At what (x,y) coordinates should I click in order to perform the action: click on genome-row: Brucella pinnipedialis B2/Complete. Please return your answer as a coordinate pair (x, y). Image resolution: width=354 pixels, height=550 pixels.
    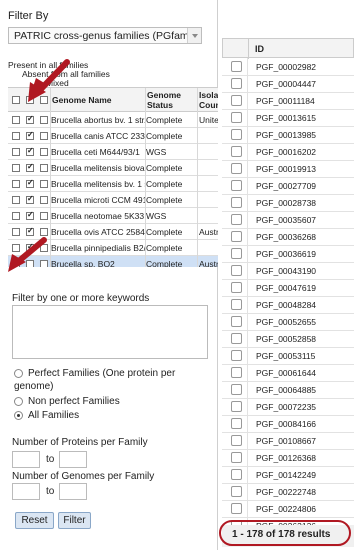
    Looking at the image, I should click on (113, 248).